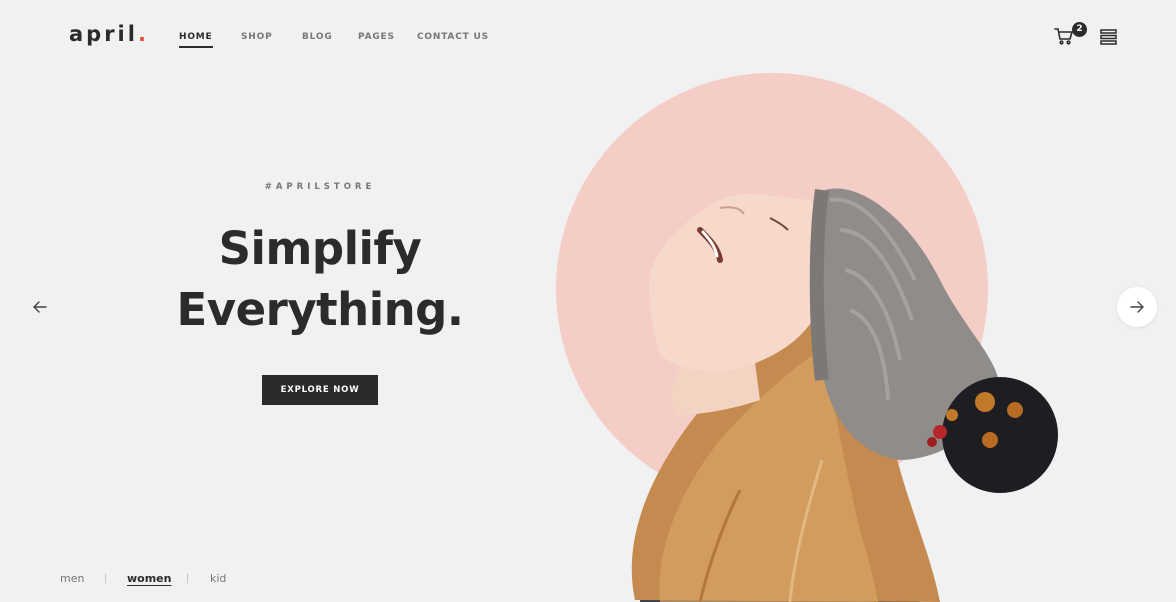 The image size is (1176, 602). I want to click on brand-name: april, so click(103, 34).